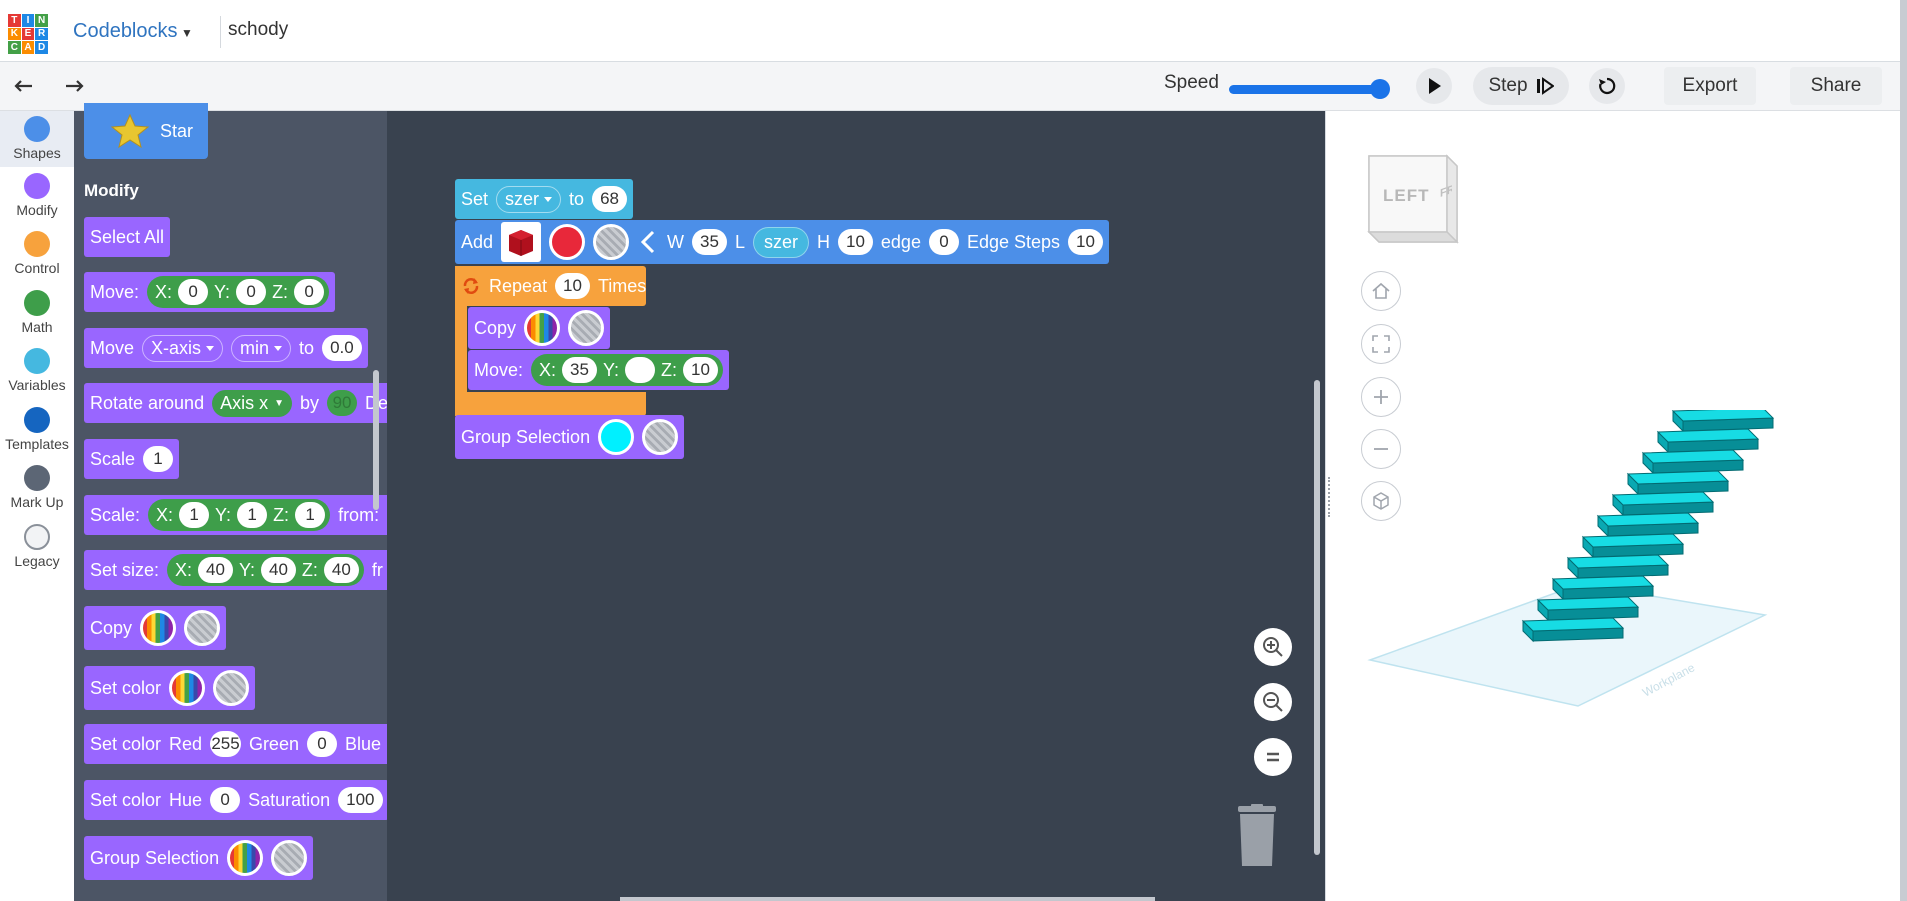  I want to click on rotate-value-input: 90, so click(342, 403).